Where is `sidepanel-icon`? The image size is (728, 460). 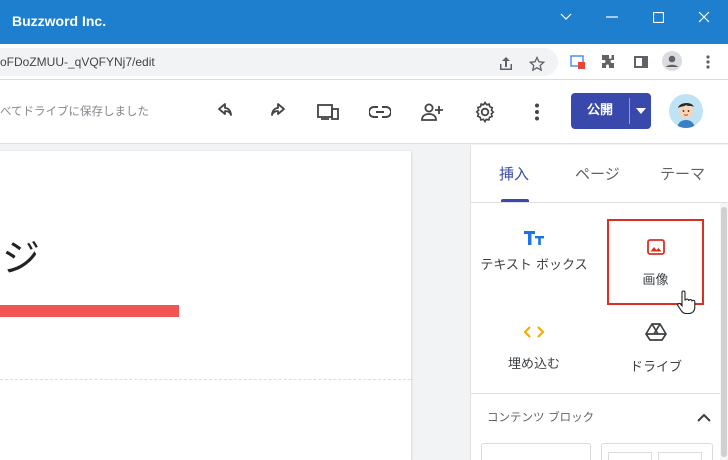
sidepanel-icon is located at coordinates (641, 62).